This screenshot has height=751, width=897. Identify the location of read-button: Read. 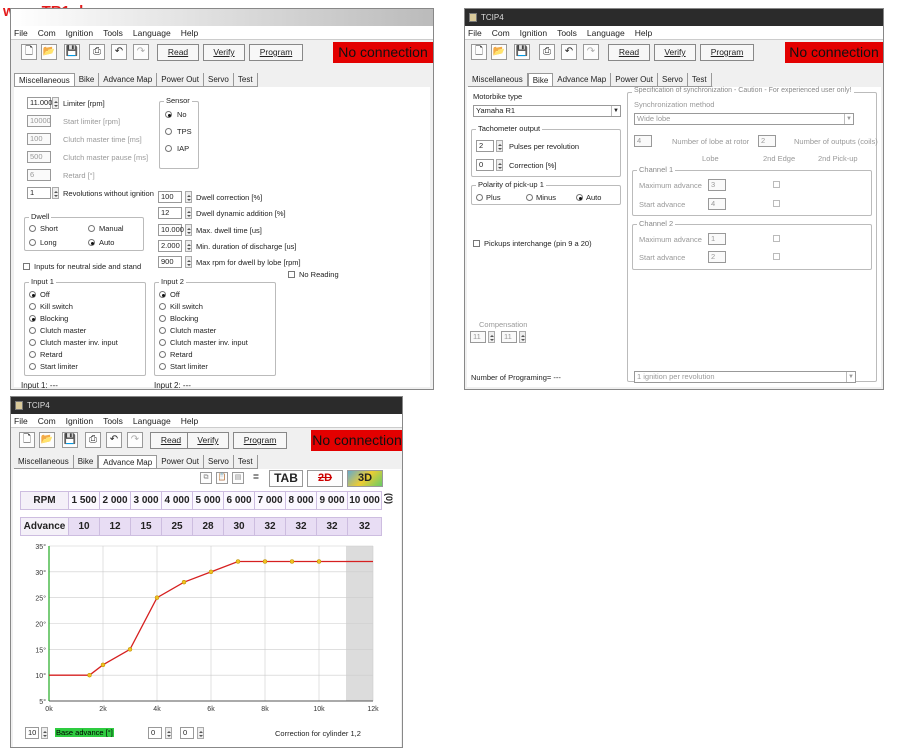
(178, 52).